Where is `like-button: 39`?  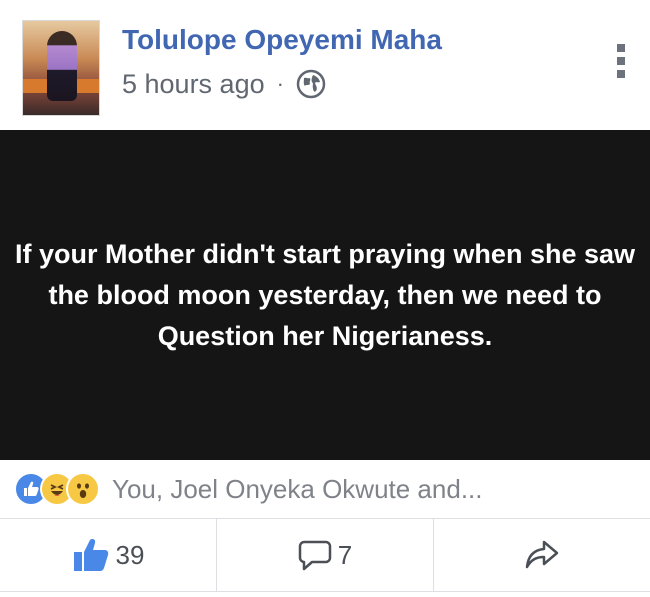
like-button: 39 is located at coordinates (108, 555).